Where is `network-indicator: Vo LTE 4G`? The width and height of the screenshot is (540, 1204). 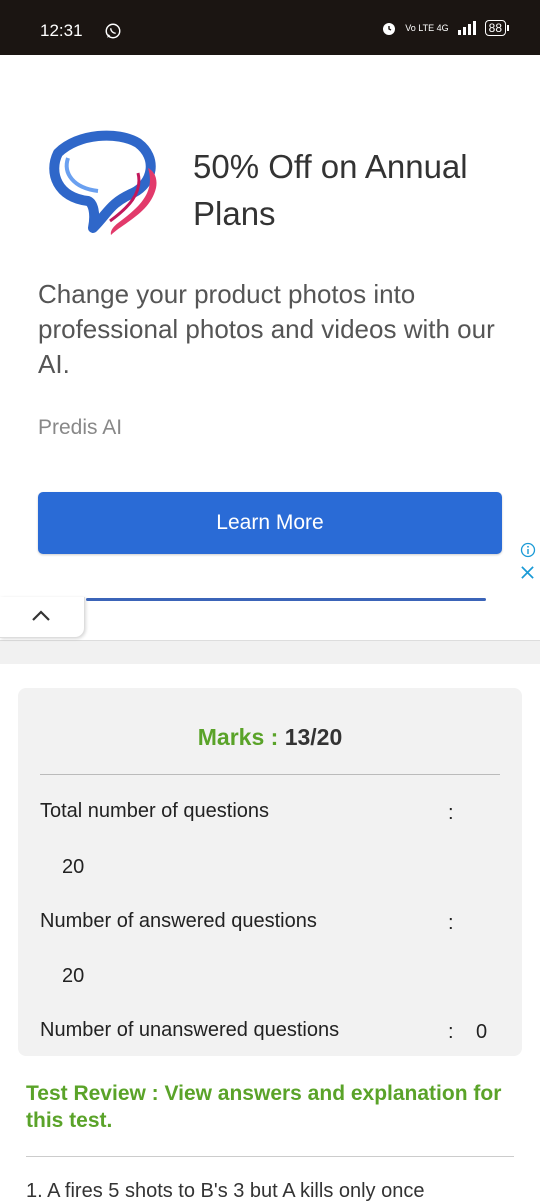
network-indicator: Vo LTE 4G is located at coordinates (427, 28).